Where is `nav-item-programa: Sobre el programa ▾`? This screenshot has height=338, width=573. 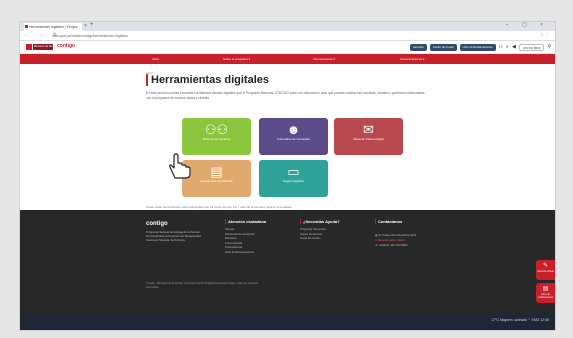 nav-item-programa: Sobre el programa ▾ is located at coordinates (236, 59).